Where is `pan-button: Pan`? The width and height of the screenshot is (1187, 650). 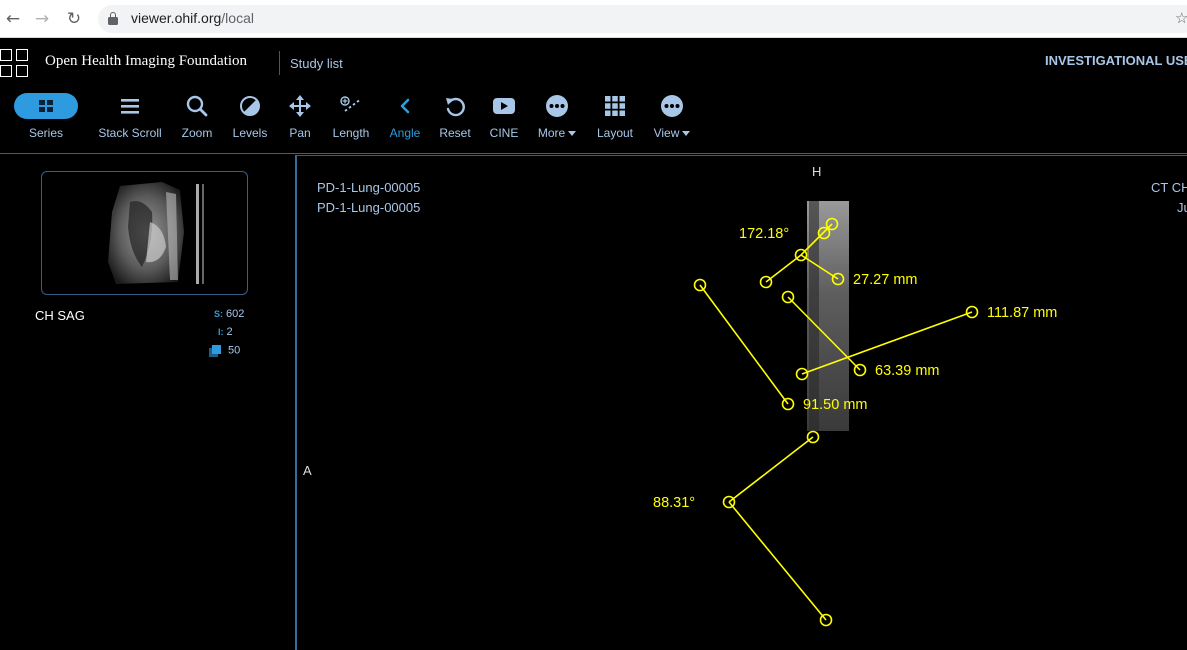 pan-button: Pan is located at coordinates (300, 120).